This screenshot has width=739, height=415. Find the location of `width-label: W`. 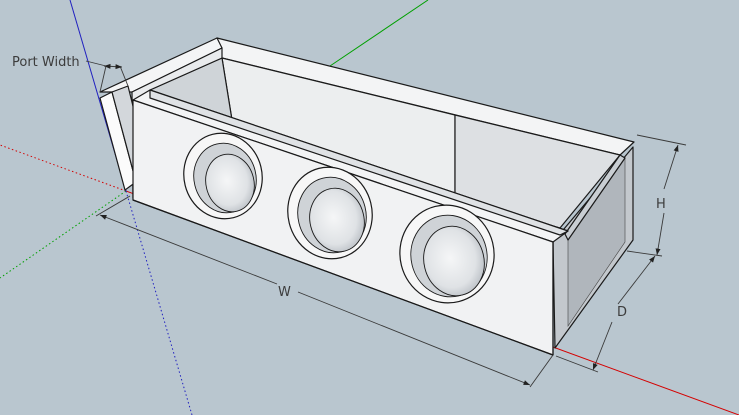

width-label: W is located at coordinates (284, 292).